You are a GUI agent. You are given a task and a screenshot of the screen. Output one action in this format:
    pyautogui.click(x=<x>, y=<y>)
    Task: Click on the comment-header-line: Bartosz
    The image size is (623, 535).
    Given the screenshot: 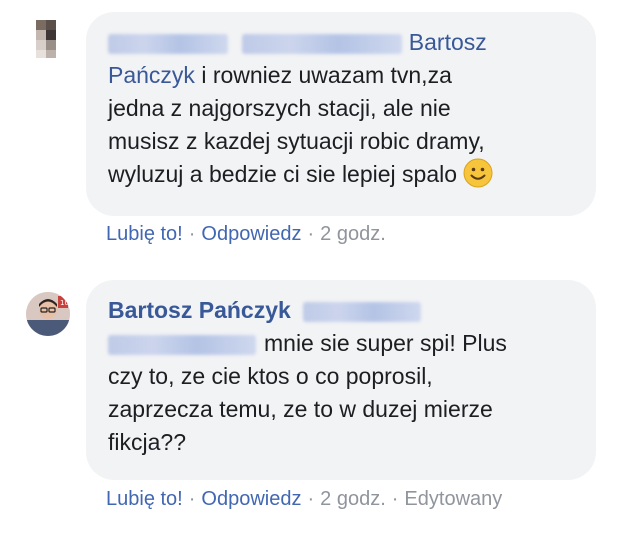 What is the action you would take?
    pyautogui.click(x=342, y=42)
    